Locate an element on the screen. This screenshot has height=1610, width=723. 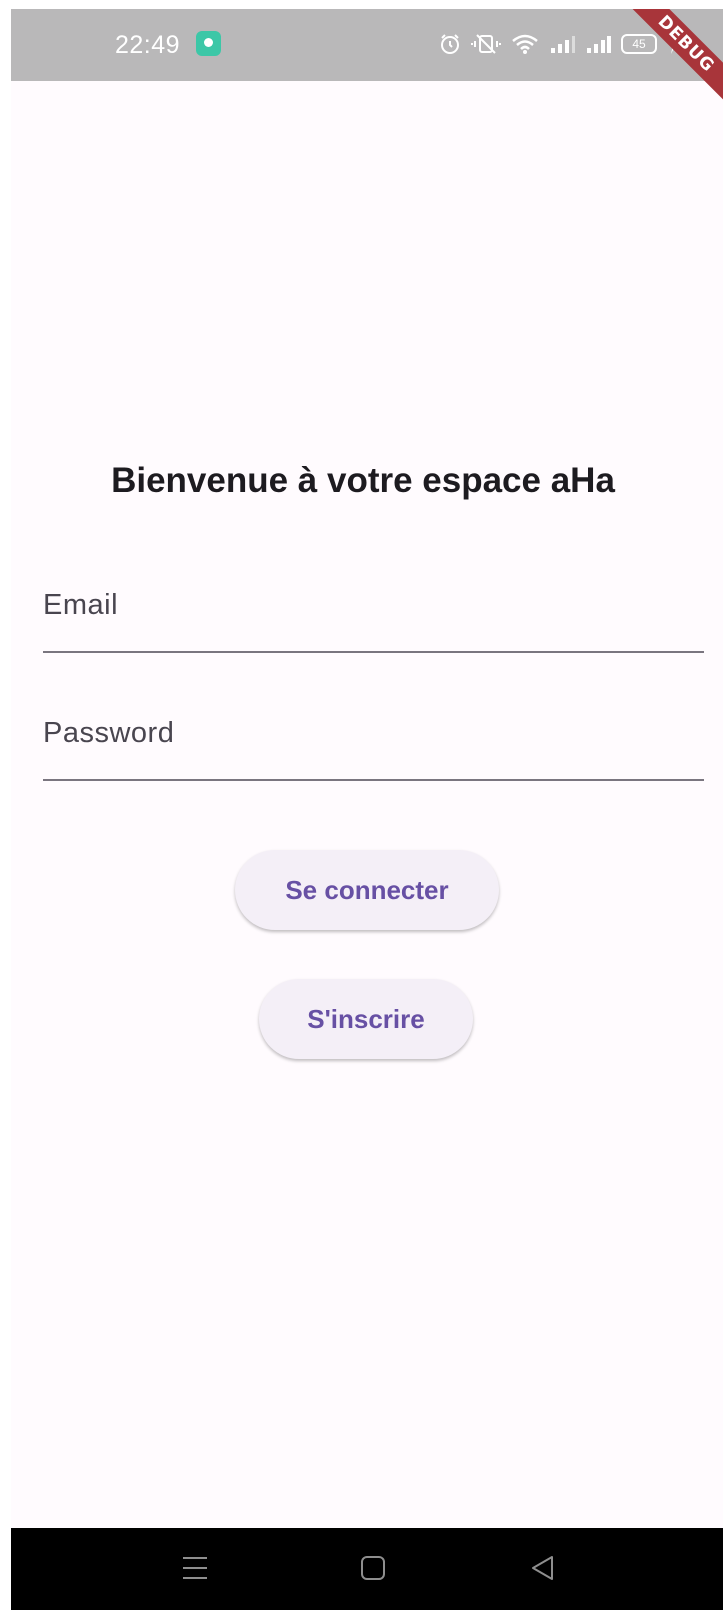
page-title: Bienvenue à votre espace aHa is located at coordinates (363, 480).